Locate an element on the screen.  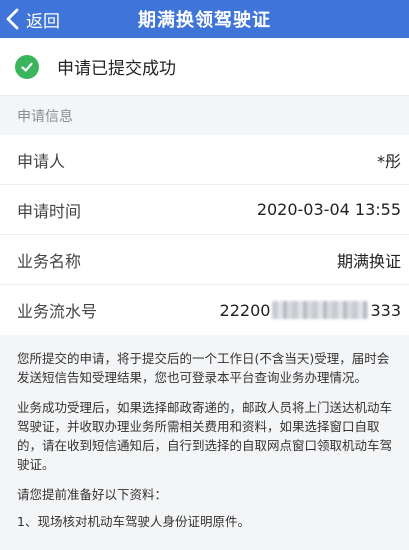
business-label: 业务名称 is located at coordinates (49, 261).